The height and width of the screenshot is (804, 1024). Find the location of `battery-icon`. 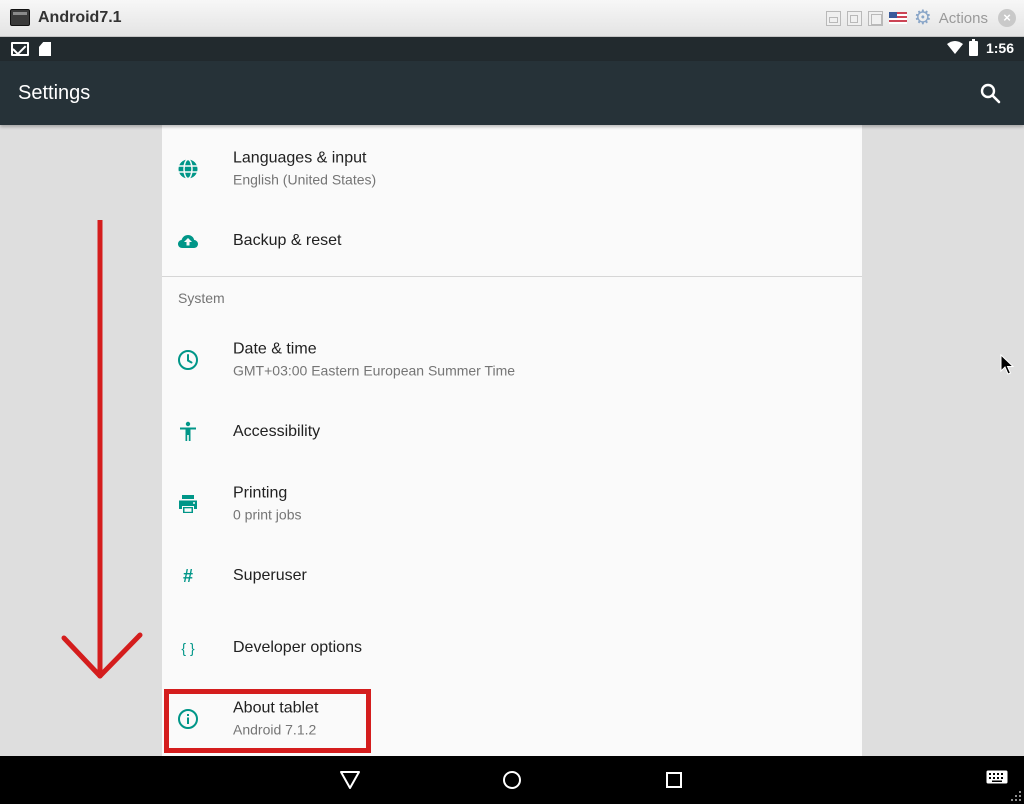

battery-icon is located at coordinates (973, 47).